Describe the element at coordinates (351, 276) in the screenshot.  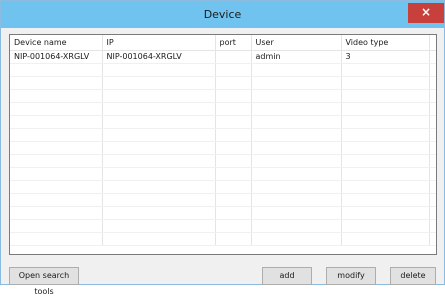
I see `modify-button: modify` at that location.